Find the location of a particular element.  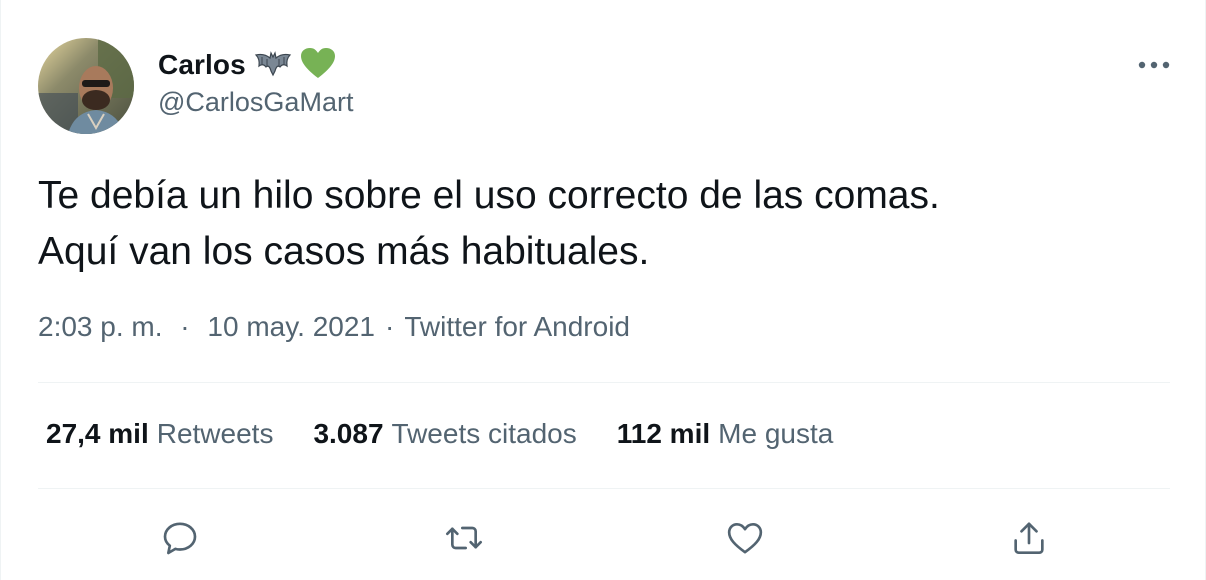

tweet-date: 10 may. 2021 is located at coordinates (291, 326).